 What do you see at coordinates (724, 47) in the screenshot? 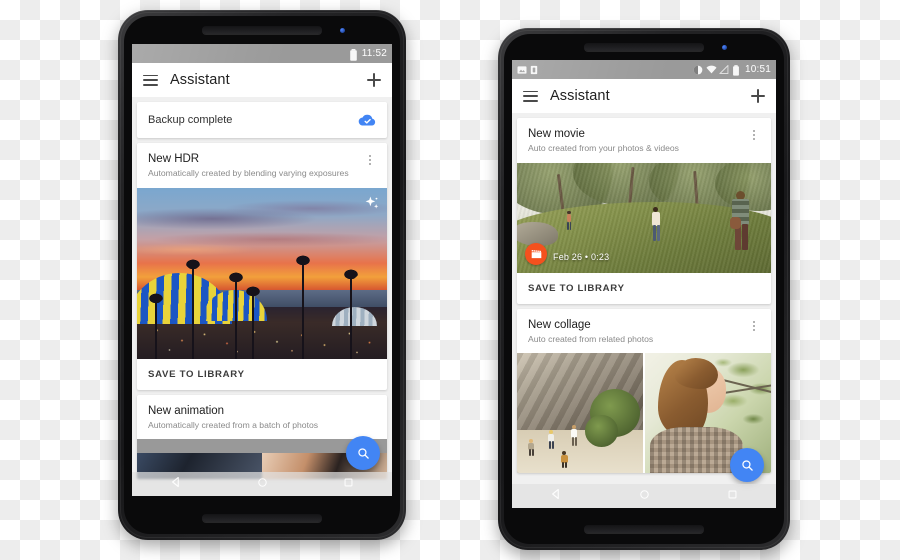
I see `front-camera-right` at bounding box center [724, 47].